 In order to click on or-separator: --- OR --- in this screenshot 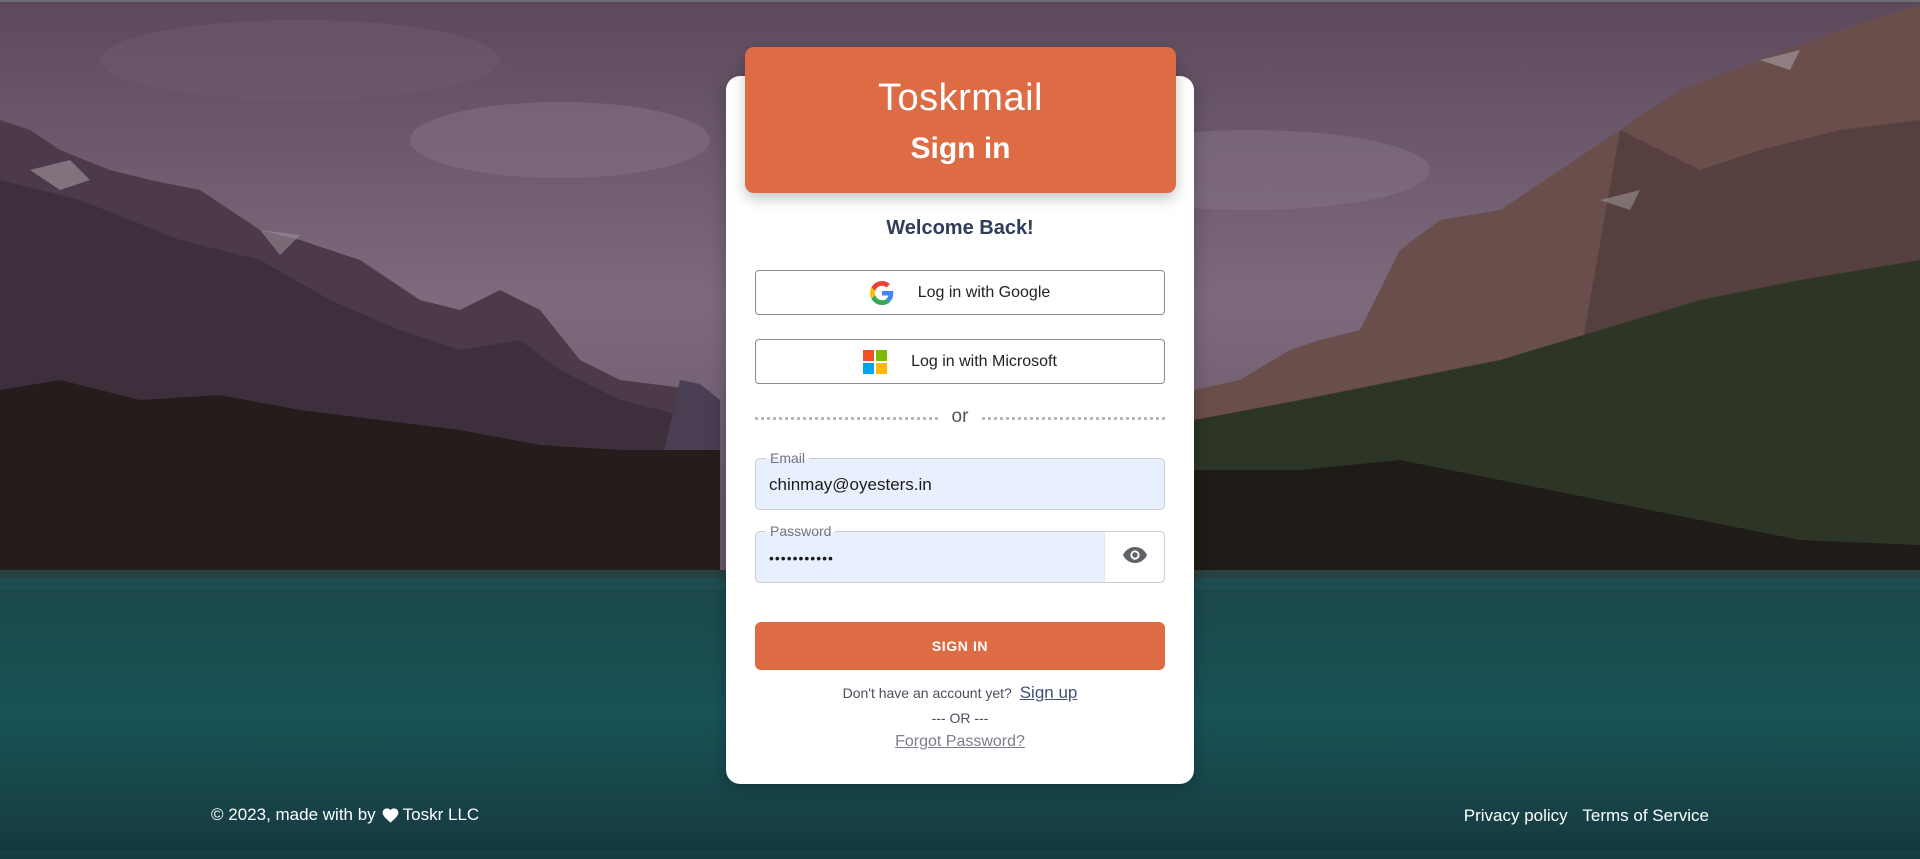, I will do `click(960, 718)`.